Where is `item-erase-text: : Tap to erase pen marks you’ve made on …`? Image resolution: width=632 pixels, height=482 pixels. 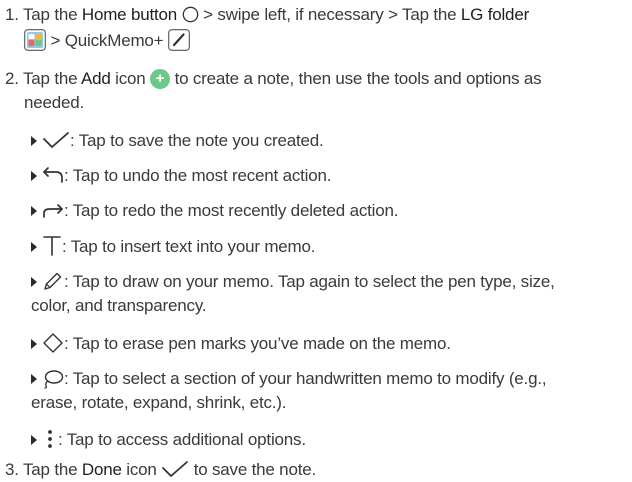
item-erase-text: : Tap to erase pen marks you’ve made on … is located at coordinates (257, 343).